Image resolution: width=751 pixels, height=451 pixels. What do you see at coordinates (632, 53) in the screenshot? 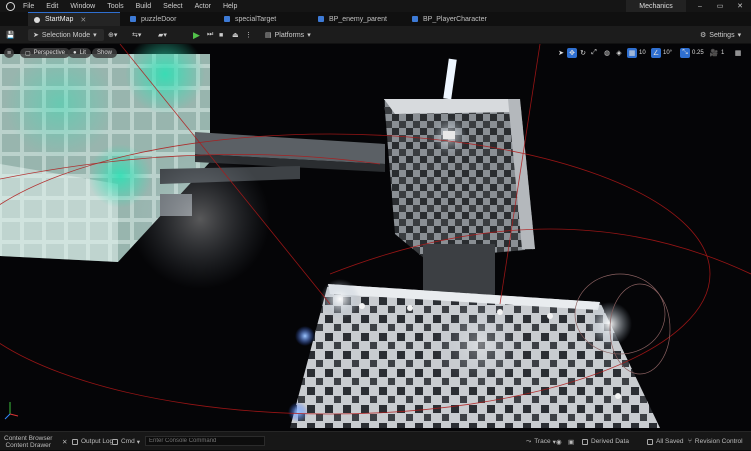
I see `grid-snap-icon: ▦` at bounding box center [632, 53].